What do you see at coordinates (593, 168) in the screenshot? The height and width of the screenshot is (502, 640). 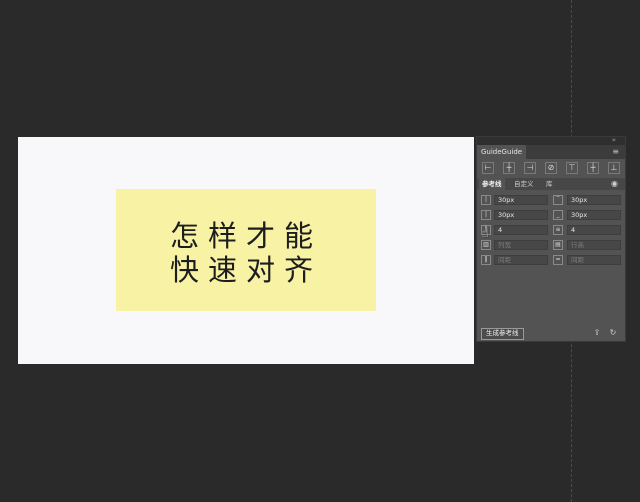 I see `center-horizontal-icon: ┼` at bounding box center [593, 168].